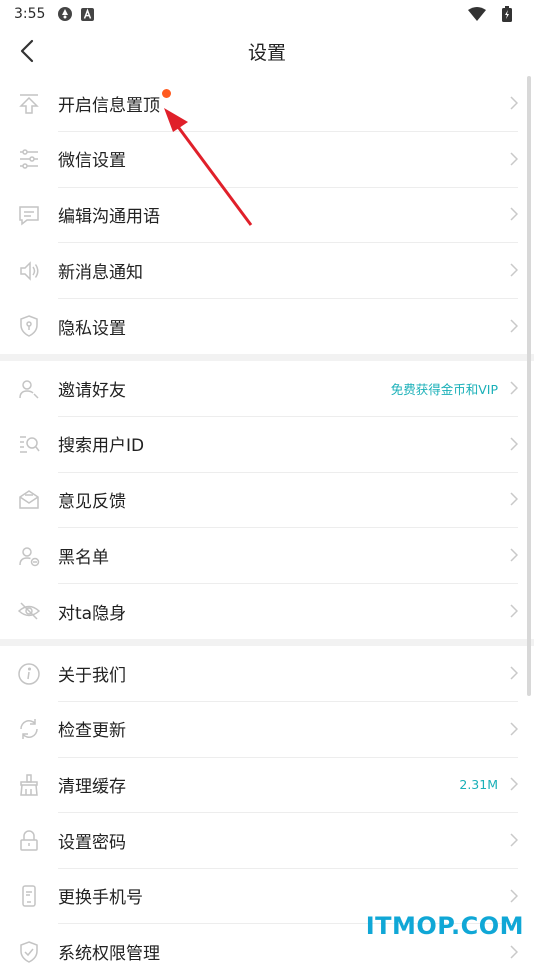  I want to click on scrollbar, so click(529, 386).